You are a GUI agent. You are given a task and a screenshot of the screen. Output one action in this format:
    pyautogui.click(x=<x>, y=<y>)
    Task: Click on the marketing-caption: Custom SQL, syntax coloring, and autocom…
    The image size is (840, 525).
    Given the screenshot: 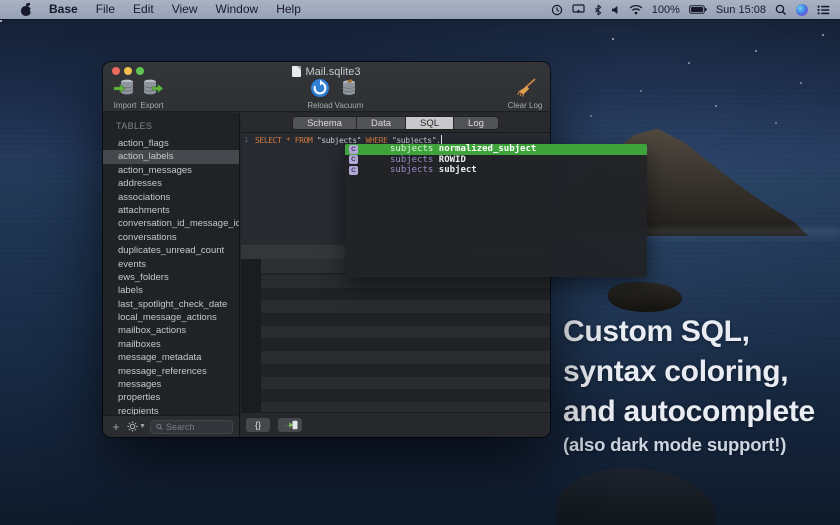 What is the action you would take?
    pyautogui.click(x=689, y=384)
    